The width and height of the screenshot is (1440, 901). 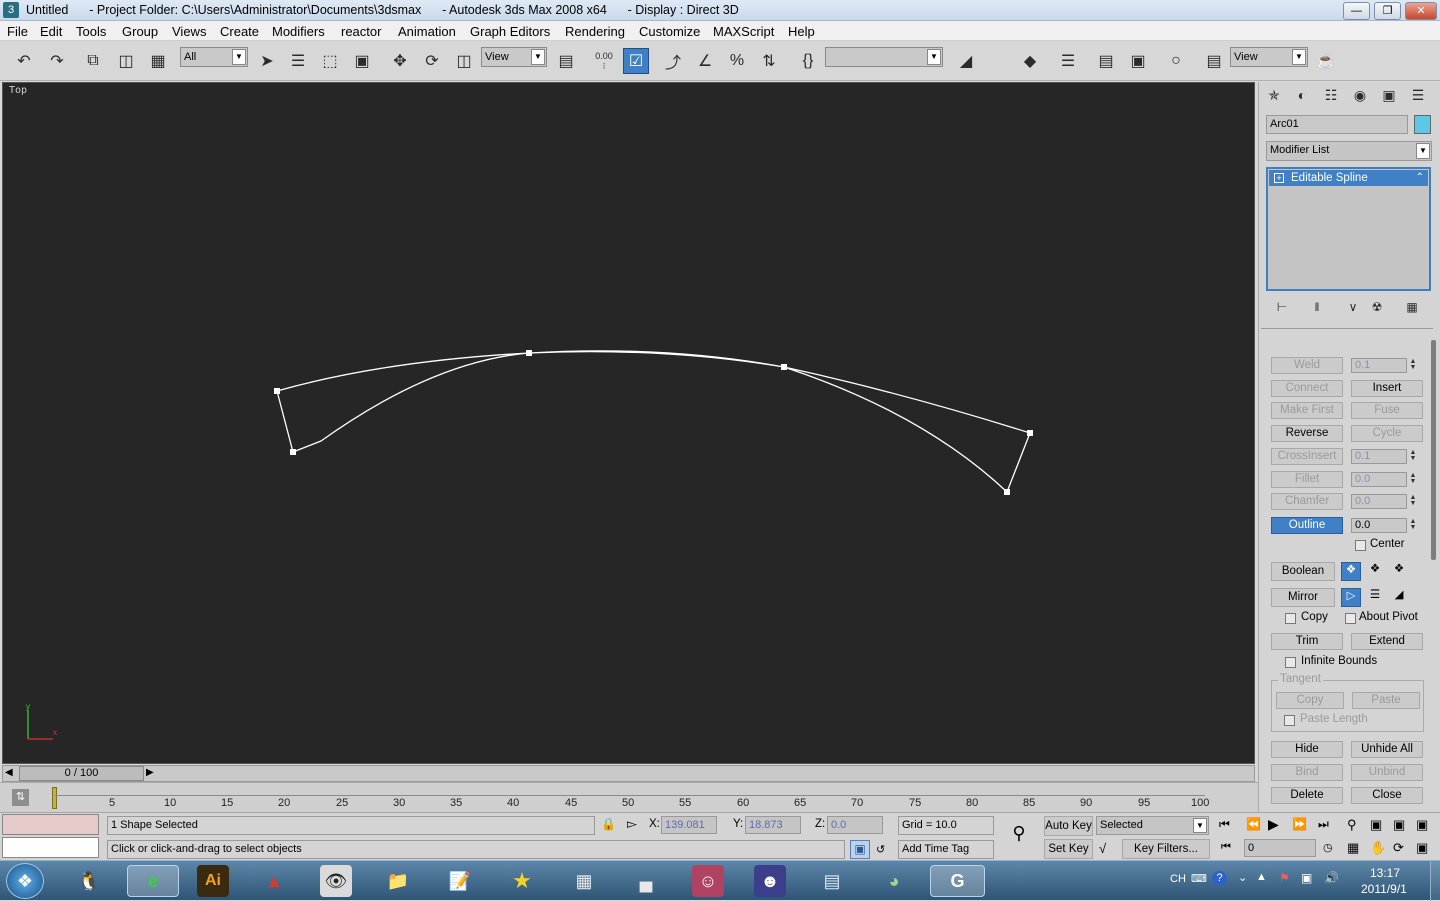 I want to click on volume-icon: 🔊, so click(x=1331, y=878).